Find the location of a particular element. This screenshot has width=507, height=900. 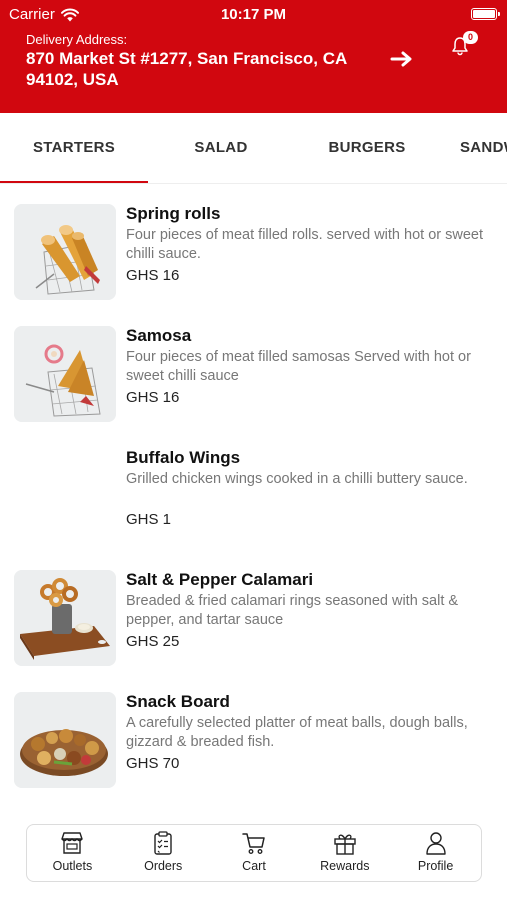

samosa-image is located at coordinates (65, 374).